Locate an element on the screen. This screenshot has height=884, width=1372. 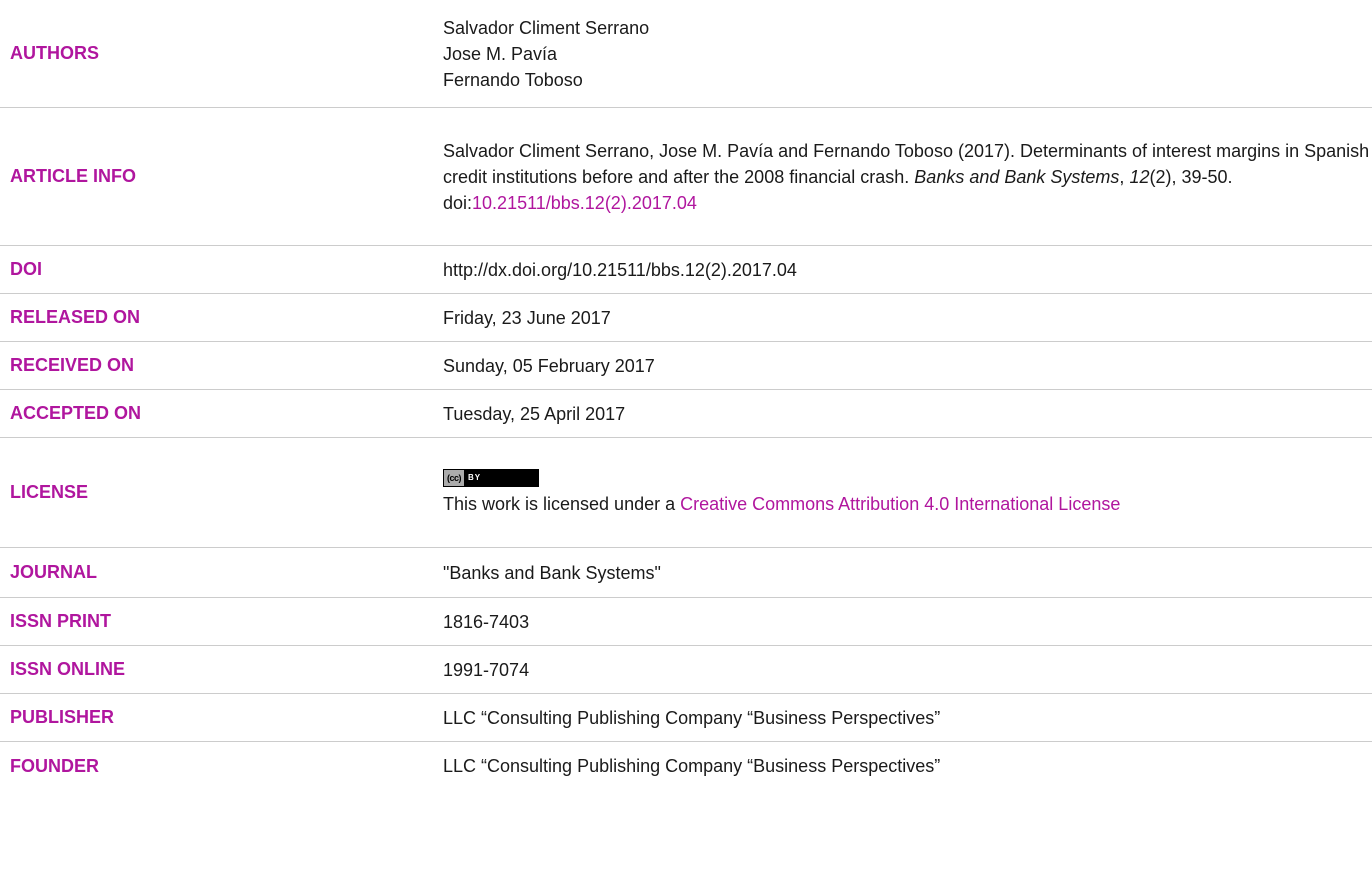
citation-issue-pages: (2), 39-50. is located at coordinates (1191, 176).